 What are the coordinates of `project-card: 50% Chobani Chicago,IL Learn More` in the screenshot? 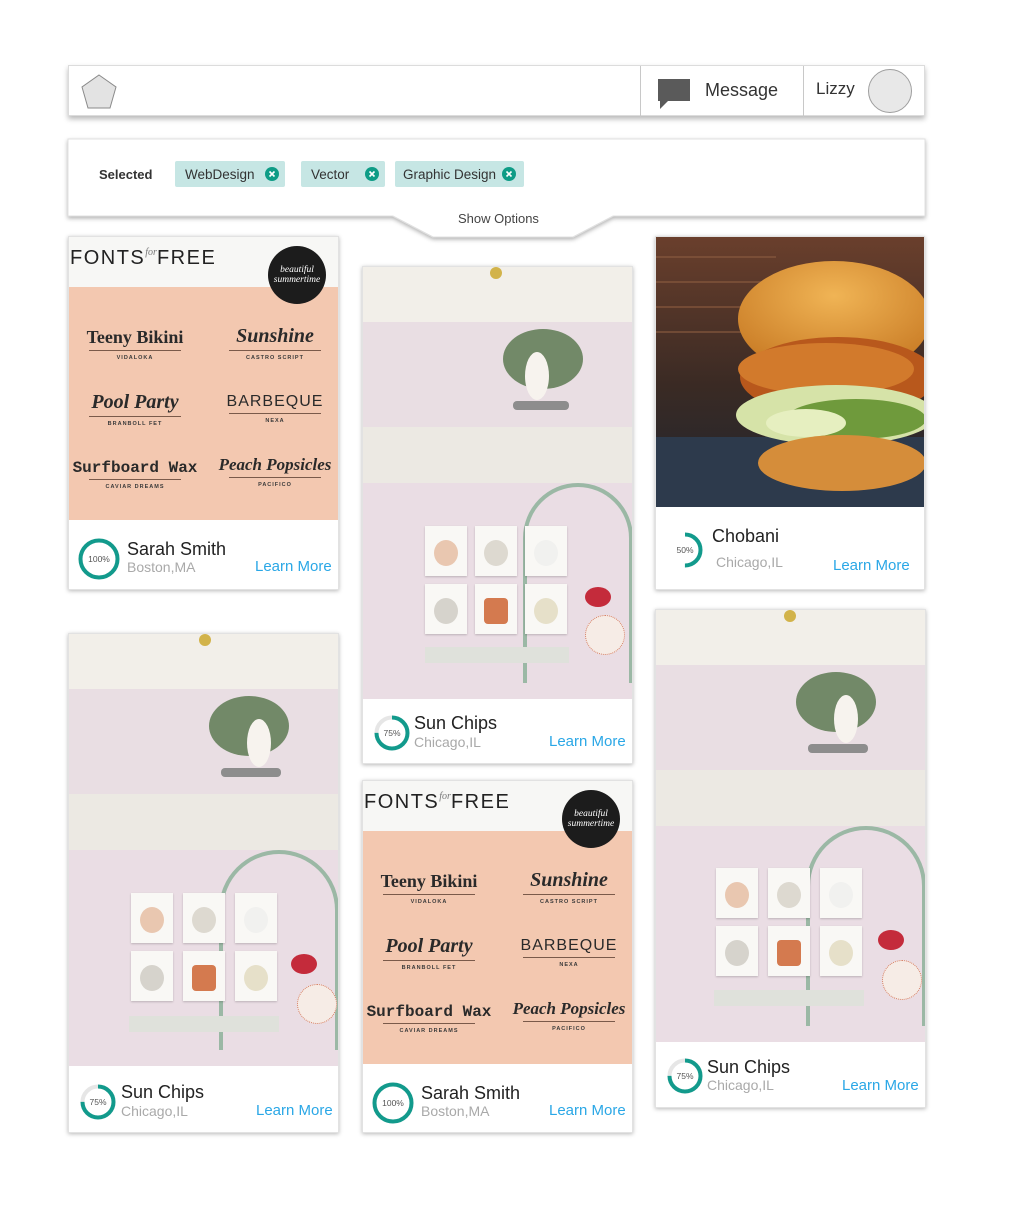 It's located at (790, 413).